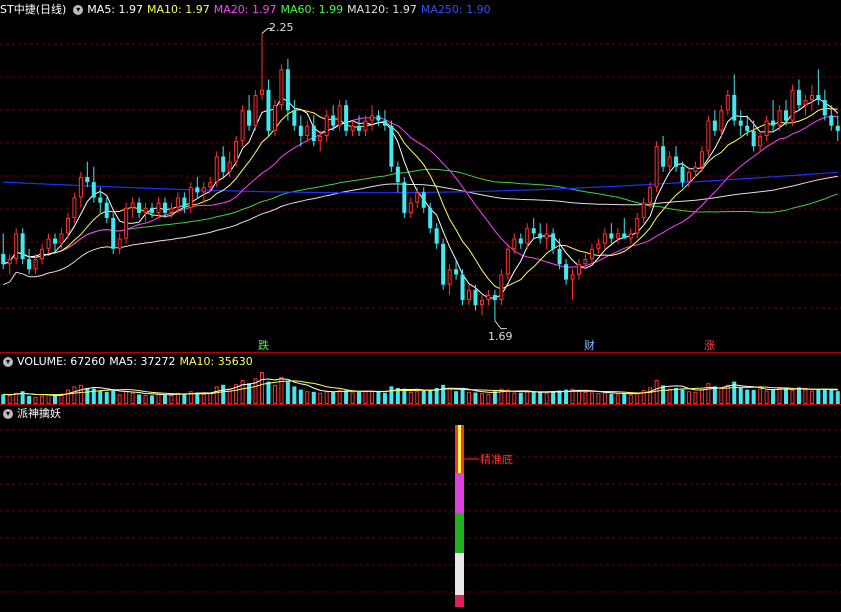 The height and width of the screenshot is (612, 841). Describe the element at coordinates (8, 362) in the screenshot. I see `volume-settings-icon: ▾` at that location.